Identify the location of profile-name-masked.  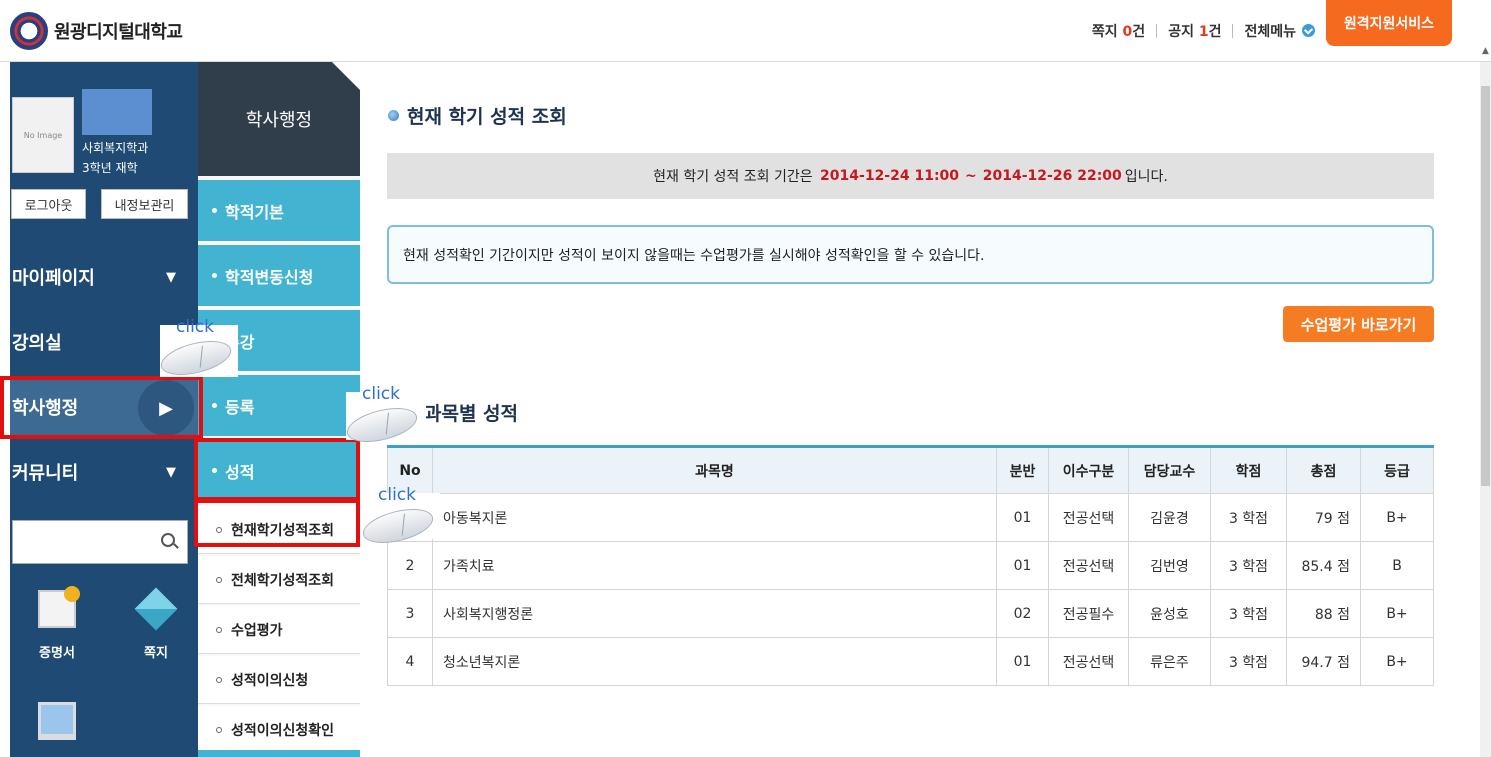
(117, 112).